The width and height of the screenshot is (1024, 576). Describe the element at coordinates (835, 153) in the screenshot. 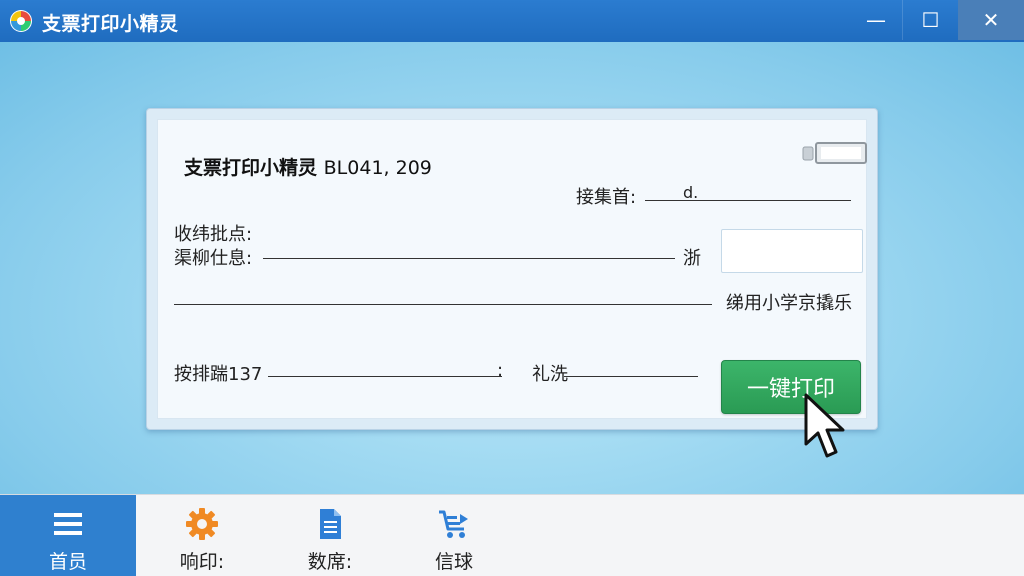

I see `toggle-icon` at that location.